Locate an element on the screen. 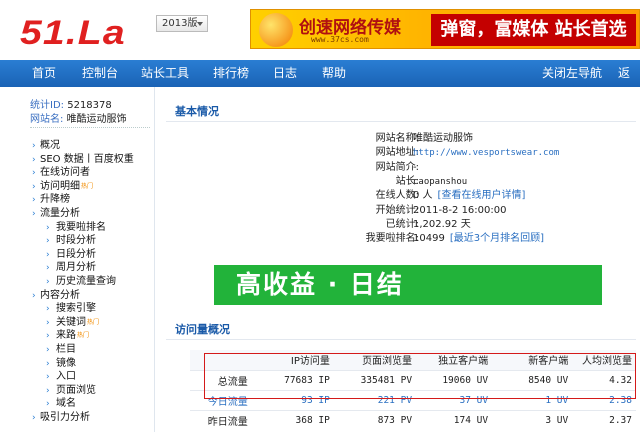  stat-id-row: 统计ID: 5218378 is located at coordinates (71, 103).